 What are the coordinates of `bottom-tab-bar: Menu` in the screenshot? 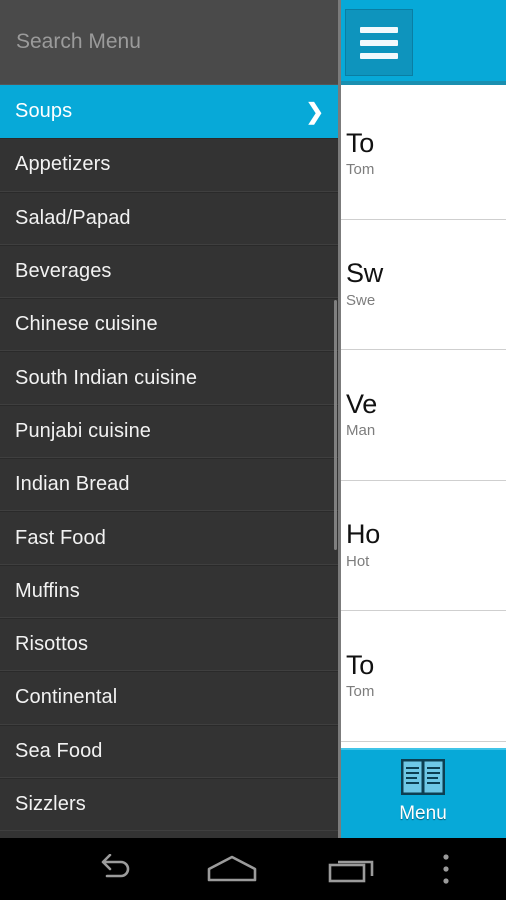 It's located at (422, 793).